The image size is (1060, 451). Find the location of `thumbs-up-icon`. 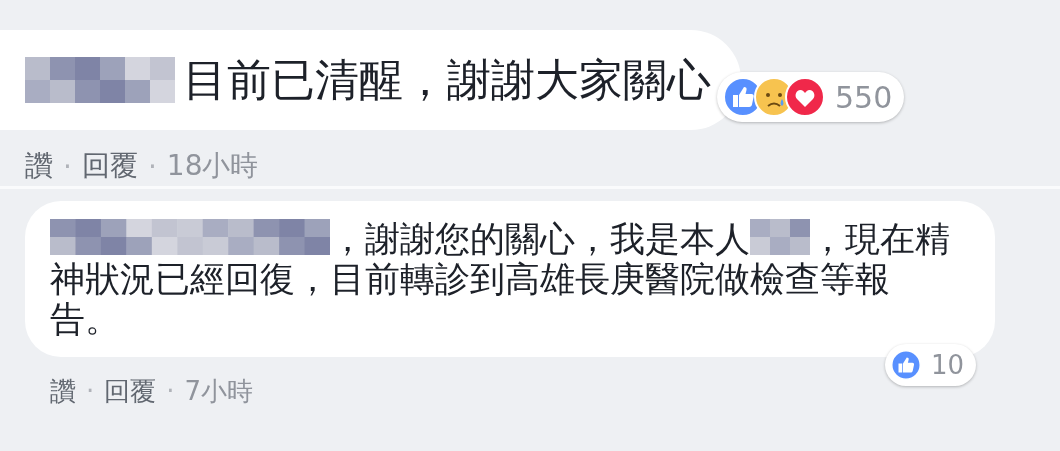

thumbs-up-icon is located at coordinates (906, 365).